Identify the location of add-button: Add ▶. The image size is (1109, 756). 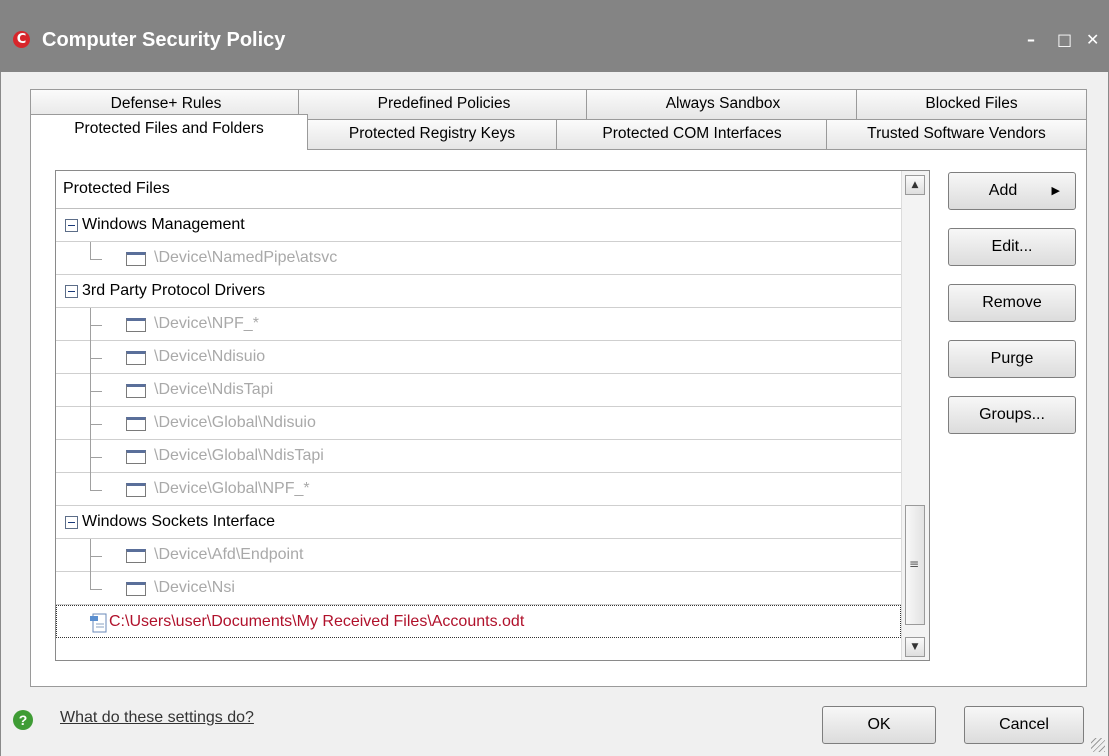
(1012, 191).